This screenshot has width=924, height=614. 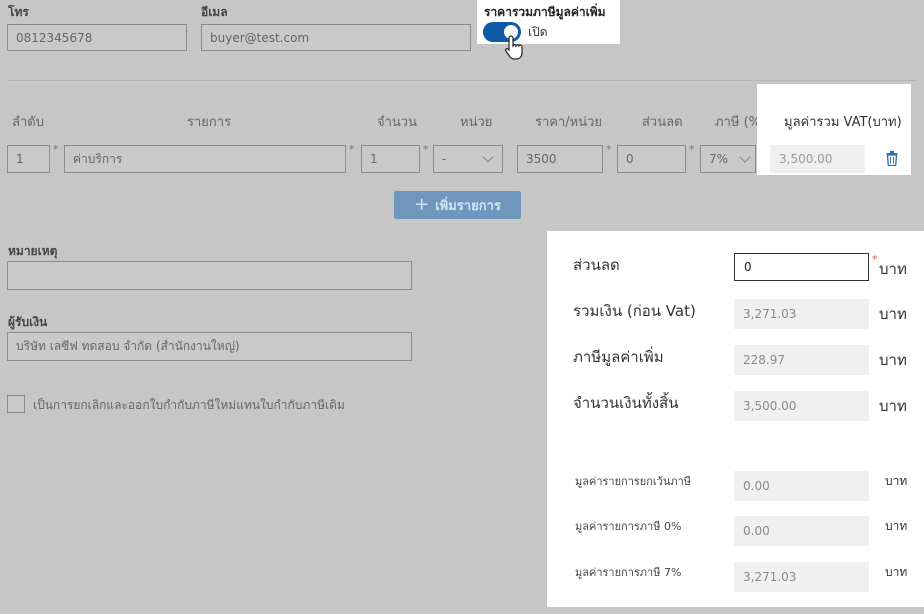 I want to click on row-qty-input: 1, so click(x=390, y=159).